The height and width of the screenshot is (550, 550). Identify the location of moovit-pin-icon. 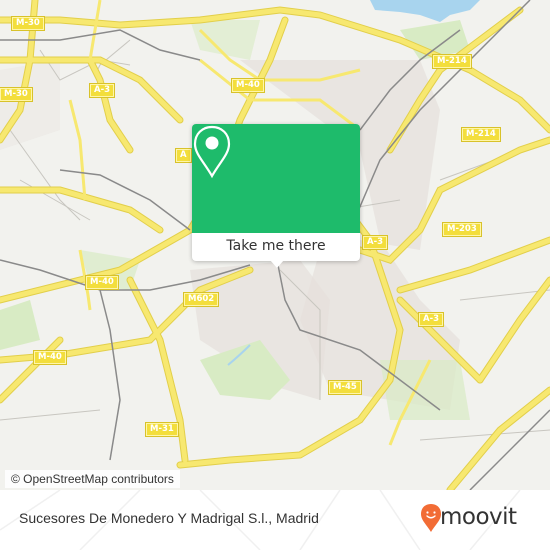
(431, 518).